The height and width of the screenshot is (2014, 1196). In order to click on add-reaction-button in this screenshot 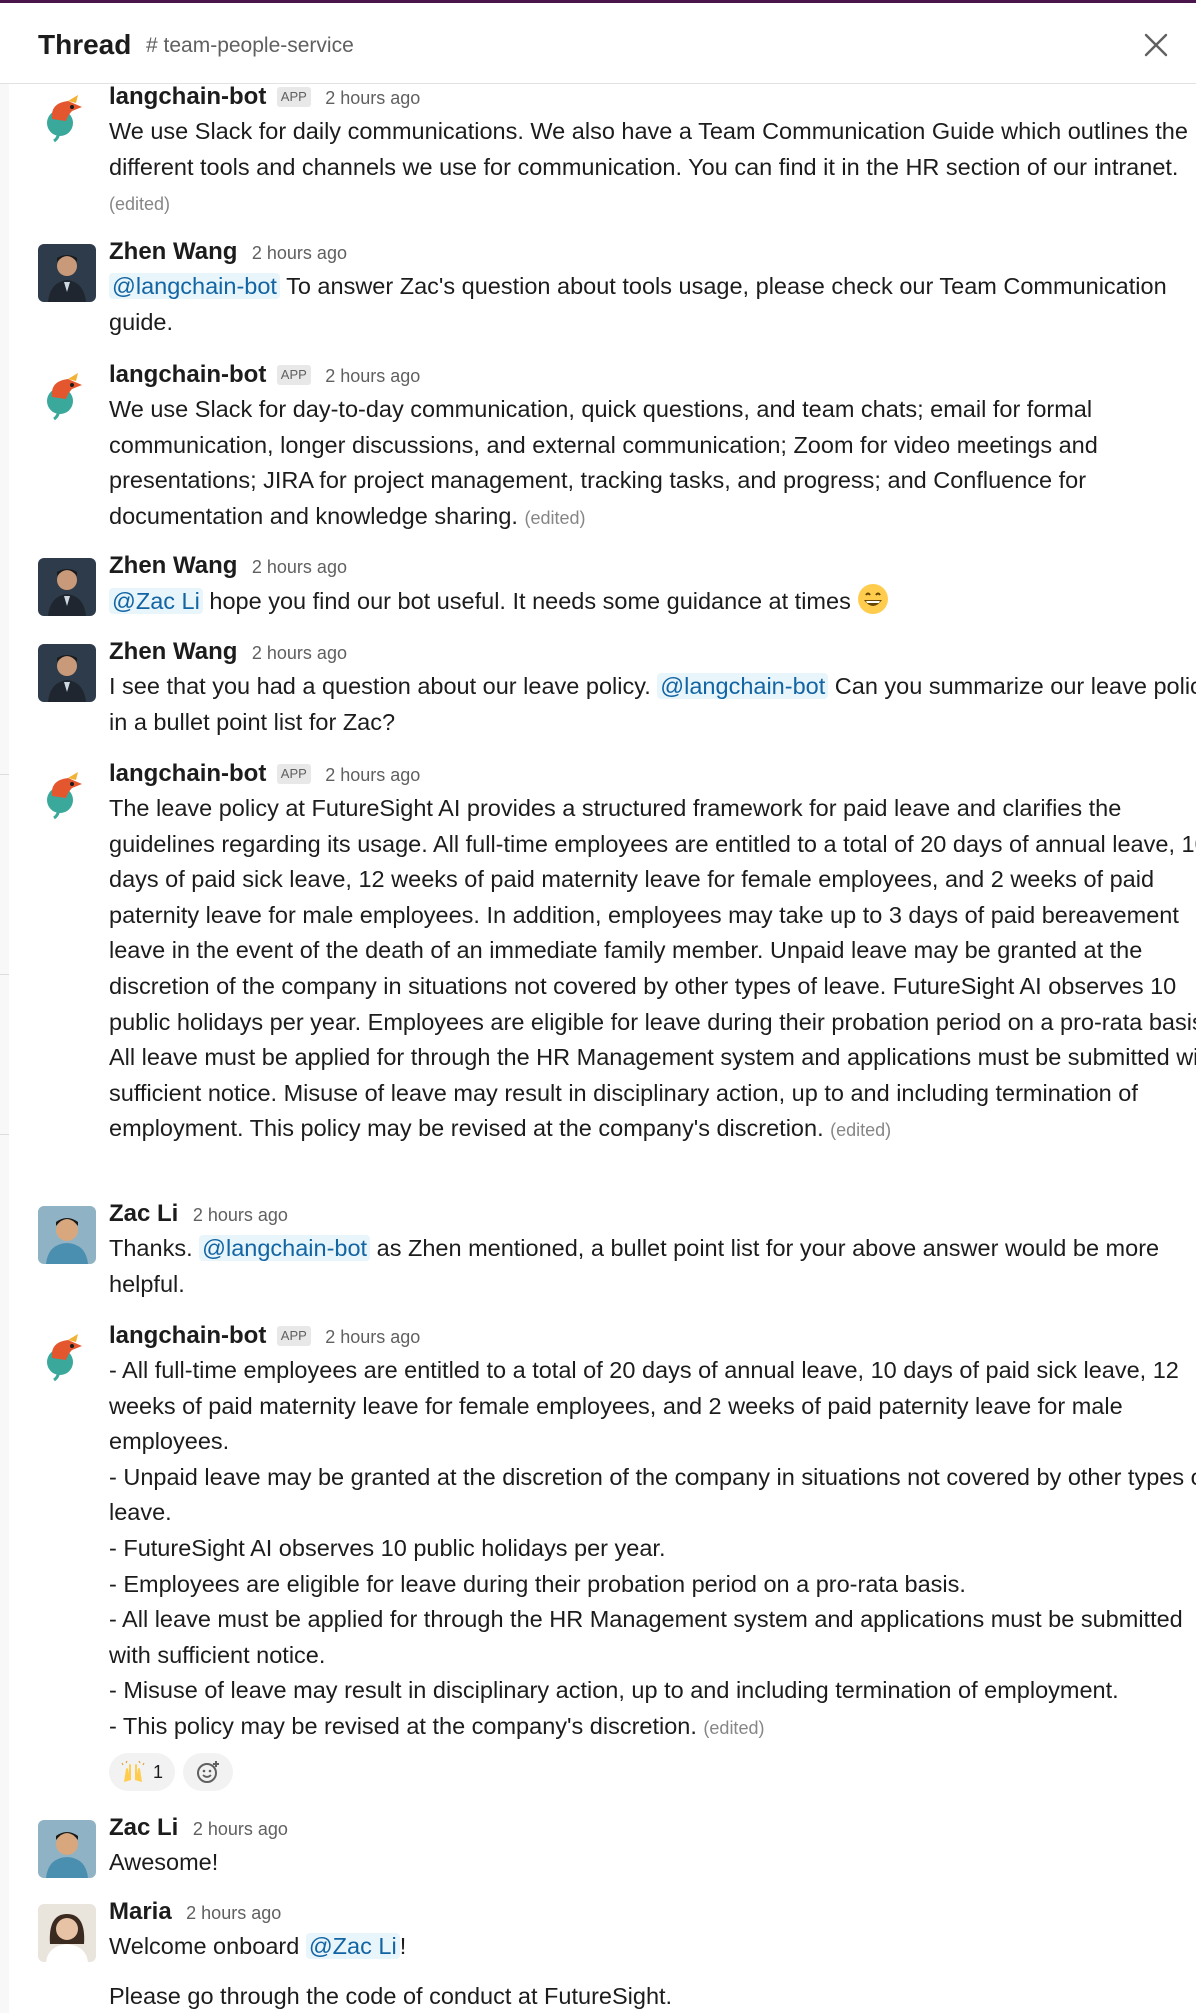, I will do `click(208, 1772)`.